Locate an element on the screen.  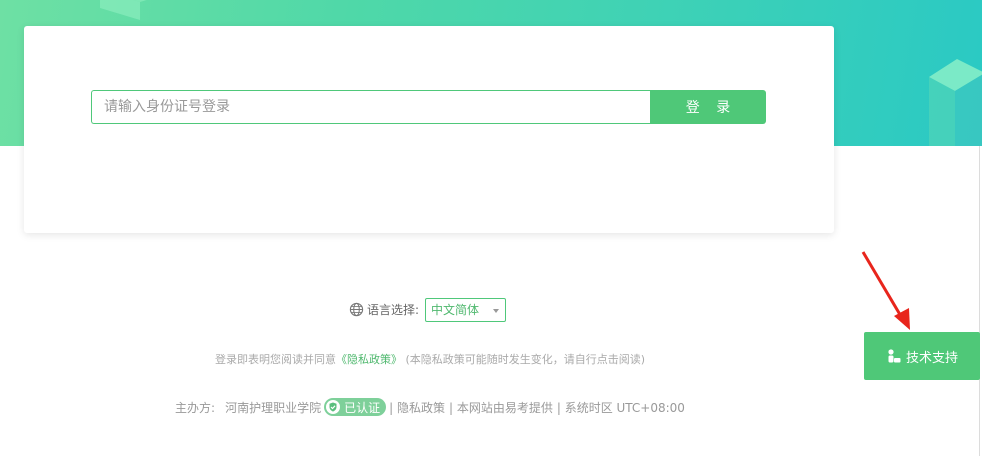
red-arrow-icon is located at coordinates (885, 290).